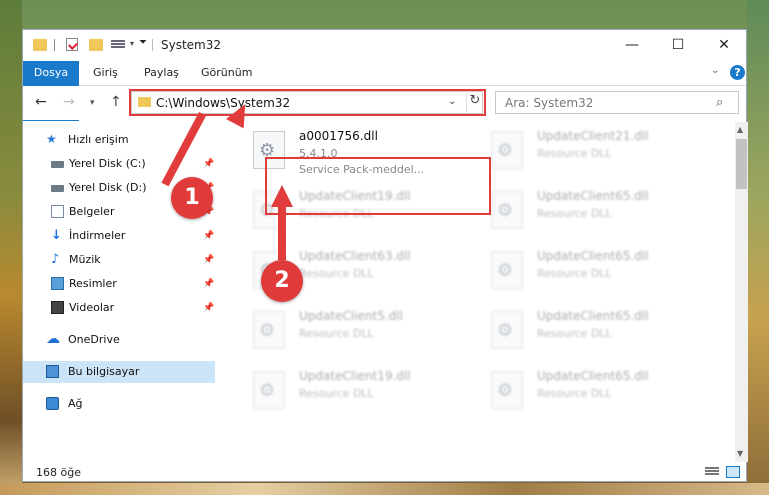 The image size is (769, 495). I want to click on music-icon: ♪, so click(55, 259).